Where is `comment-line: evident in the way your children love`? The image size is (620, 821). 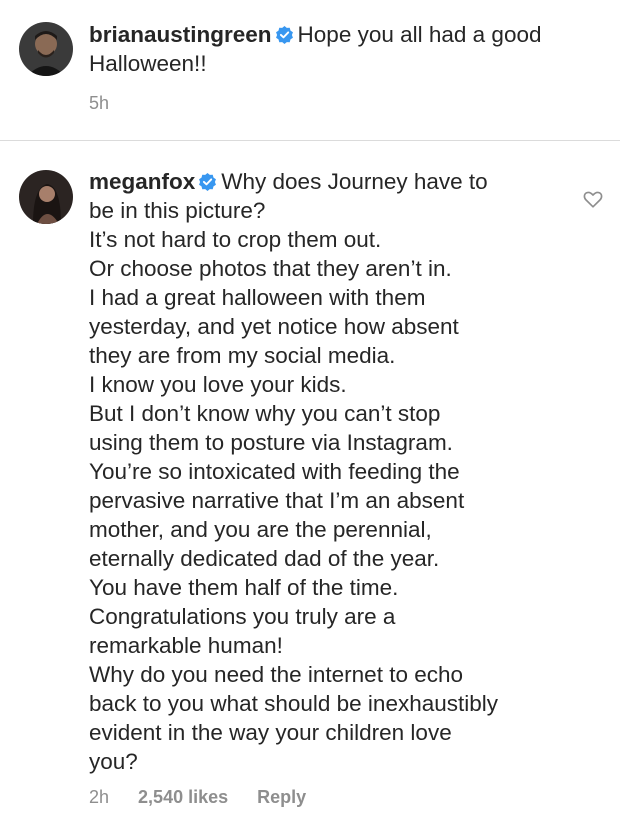 comment-line: evident in the way your children love is located at coordinates (270, 732).